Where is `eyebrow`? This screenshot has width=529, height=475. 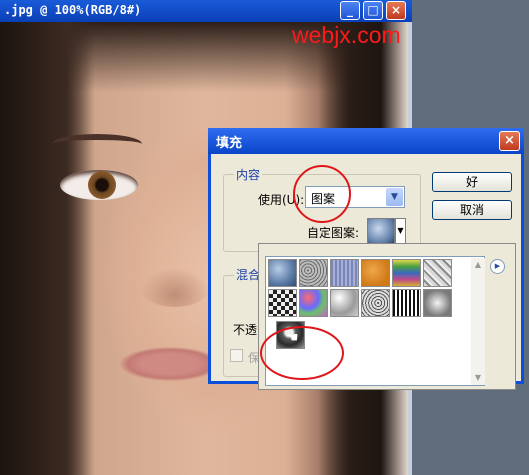 eyebrow is located at coordinates (97, 144).